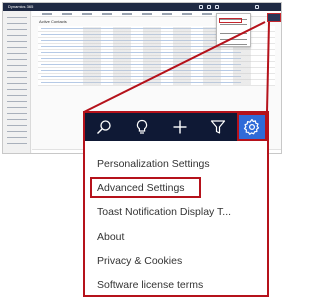 The height and width of the screenshot is (300, 320). What do you see at coordinates (17, 82) in the screenshot?
I see `sitemap-nav` at bounding box center [17, 82].